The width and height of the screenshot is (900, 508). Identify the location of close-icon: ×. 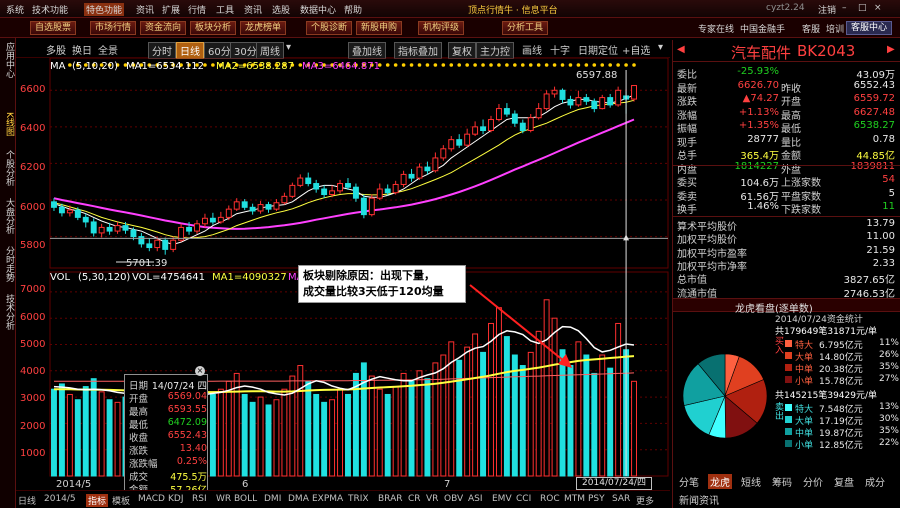
(200, 371).